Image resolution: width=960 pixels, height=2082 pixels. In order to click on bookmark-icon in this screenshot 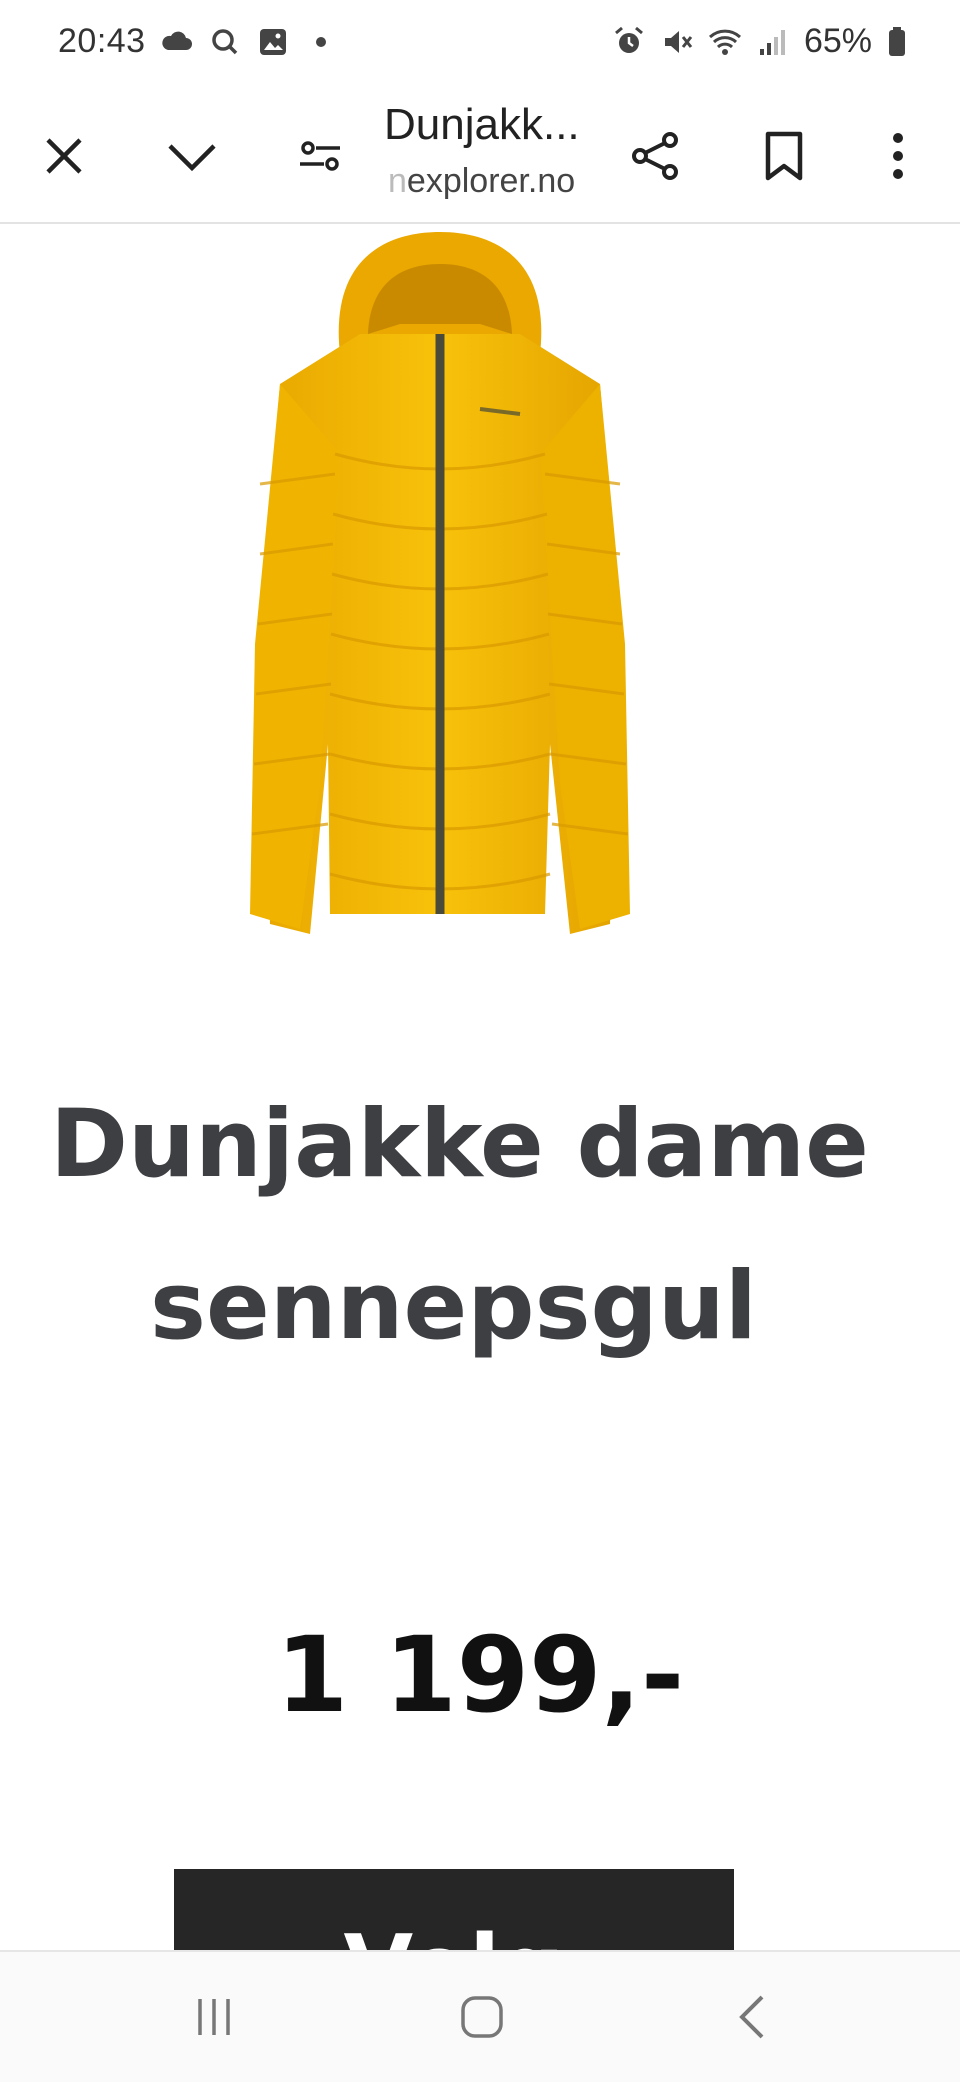, I will do `click(784, 156)`.